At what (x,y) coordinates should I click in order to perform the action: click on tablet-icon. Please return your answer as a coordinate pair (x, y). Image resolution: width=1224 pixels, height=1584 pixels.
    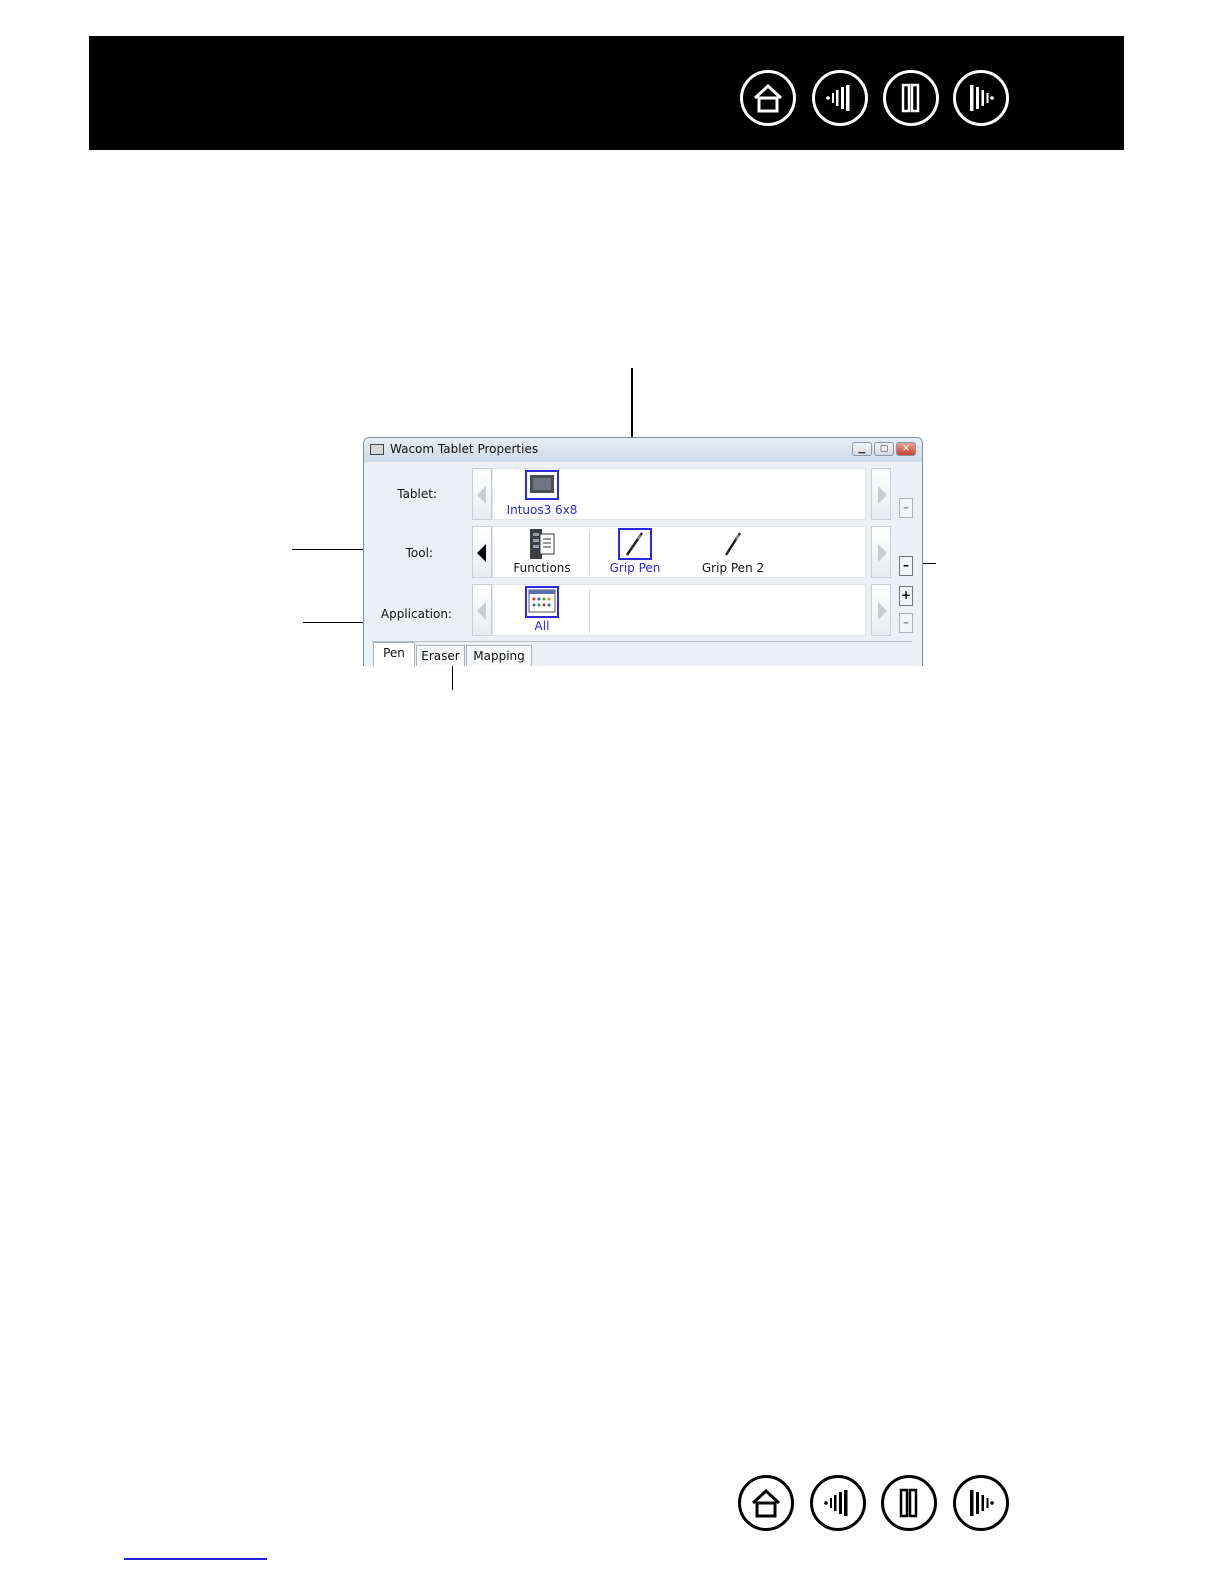
    Looking at the image, I should click on (542, 485).